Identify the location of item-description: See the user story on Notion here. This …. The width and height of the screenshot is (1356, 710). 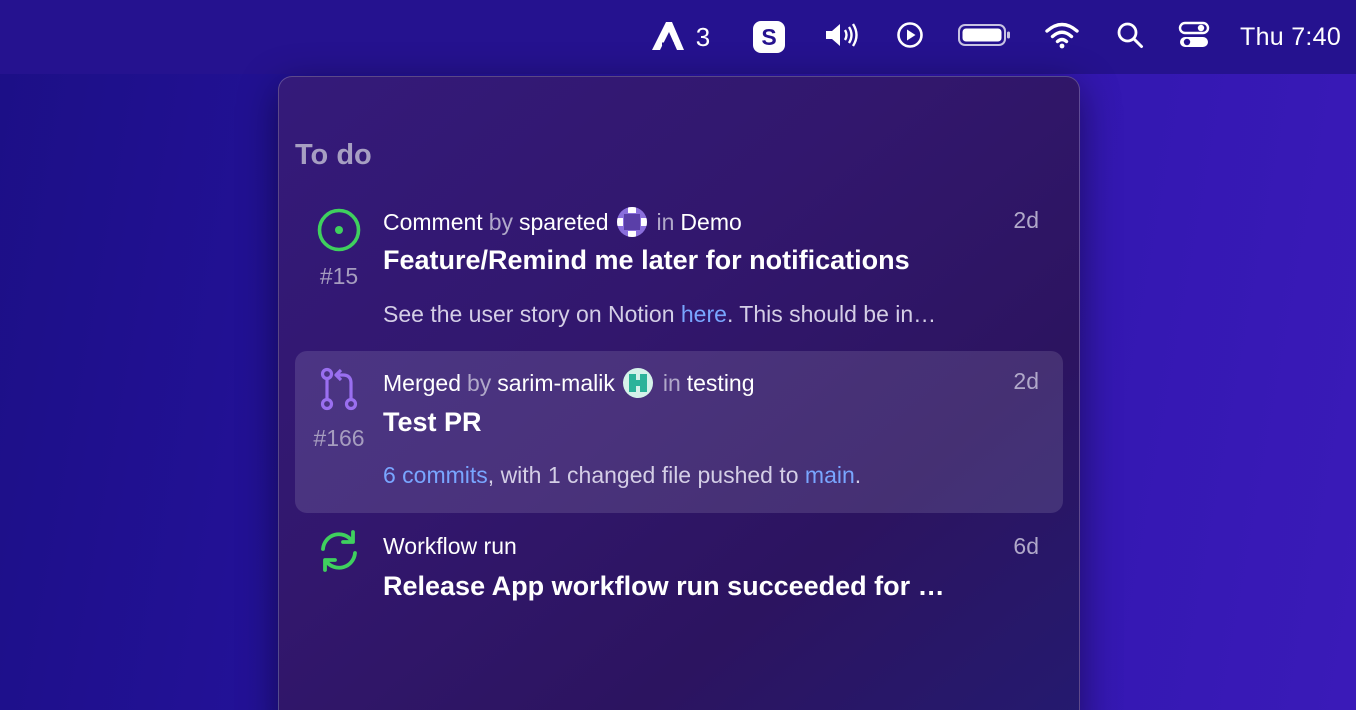
(711, 314).